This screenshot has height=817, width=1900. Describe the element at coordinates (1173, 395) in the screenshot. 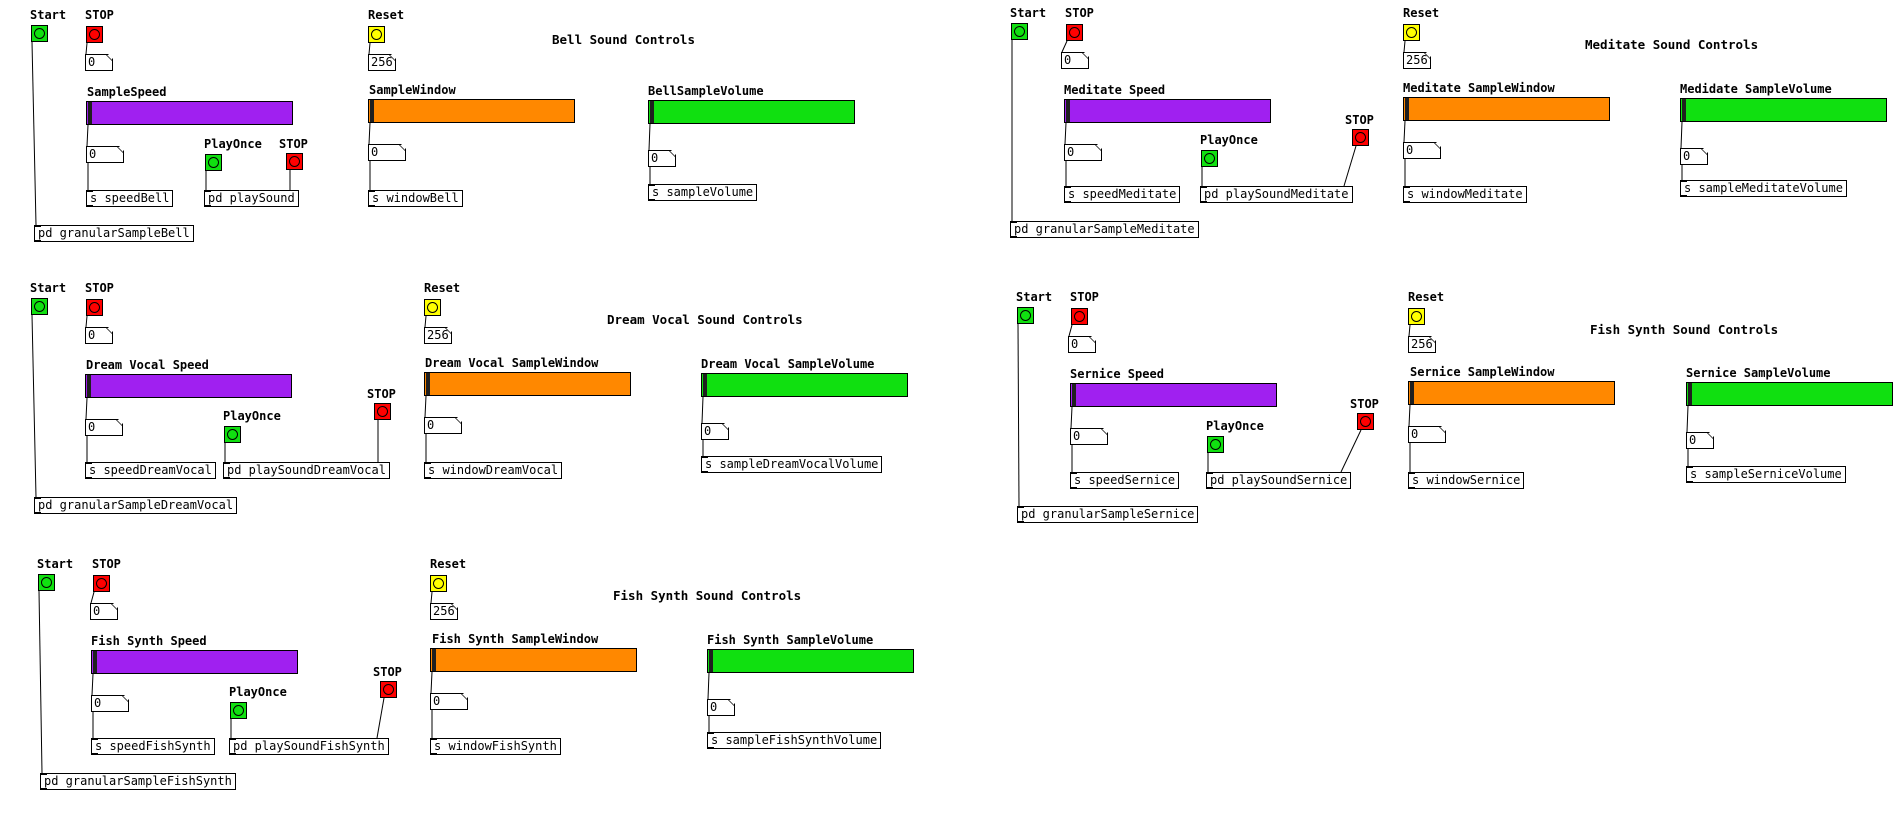

I see `sernice-speed-slider` at that location.